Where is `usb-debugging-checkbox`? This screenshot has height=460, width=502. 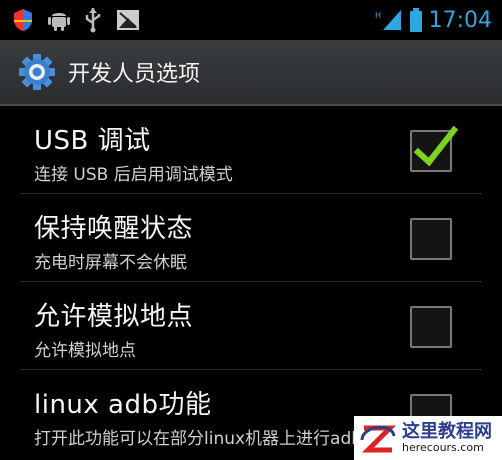 usb-debugging-checkbox is located at coordinates (434, 148).